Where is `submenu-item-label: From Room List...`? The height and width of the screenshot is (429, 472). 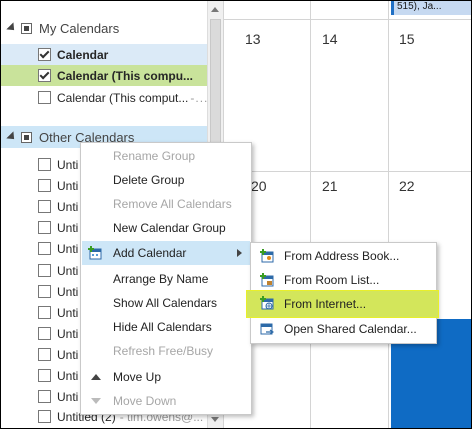 submenu-item-label: From Room List... is located at coordinates (332, 280).